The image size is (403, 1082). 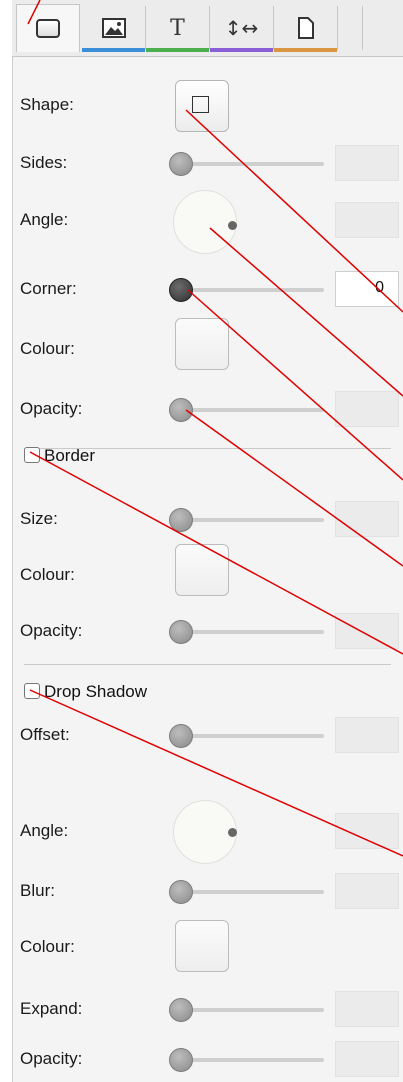 What do you see at coordinates (47, 348) in the screenshot?
I see `colour-label: Colour:` at bounding box center [47, 348].